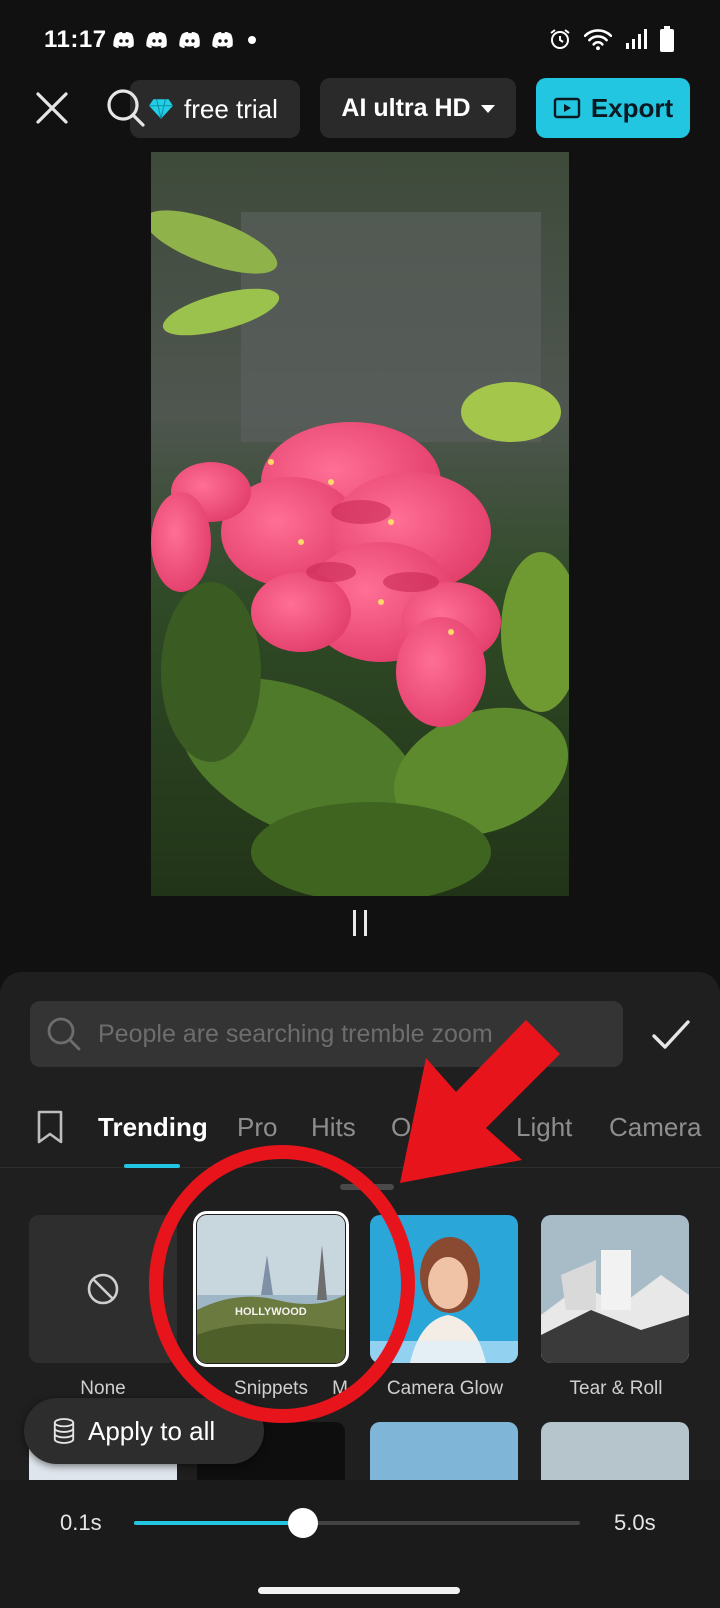 This screenshot has width=720, height=1608. Describe the element at coordinates (333, 1127) in the screenshot. I see `tab-hits: Hits` at that location.